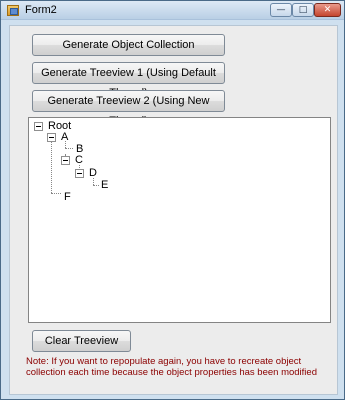  Describe the element at coordinates (128, 45) in the screenshot. I see `generate-object-collection-button: Generate Object Collection` at that location.